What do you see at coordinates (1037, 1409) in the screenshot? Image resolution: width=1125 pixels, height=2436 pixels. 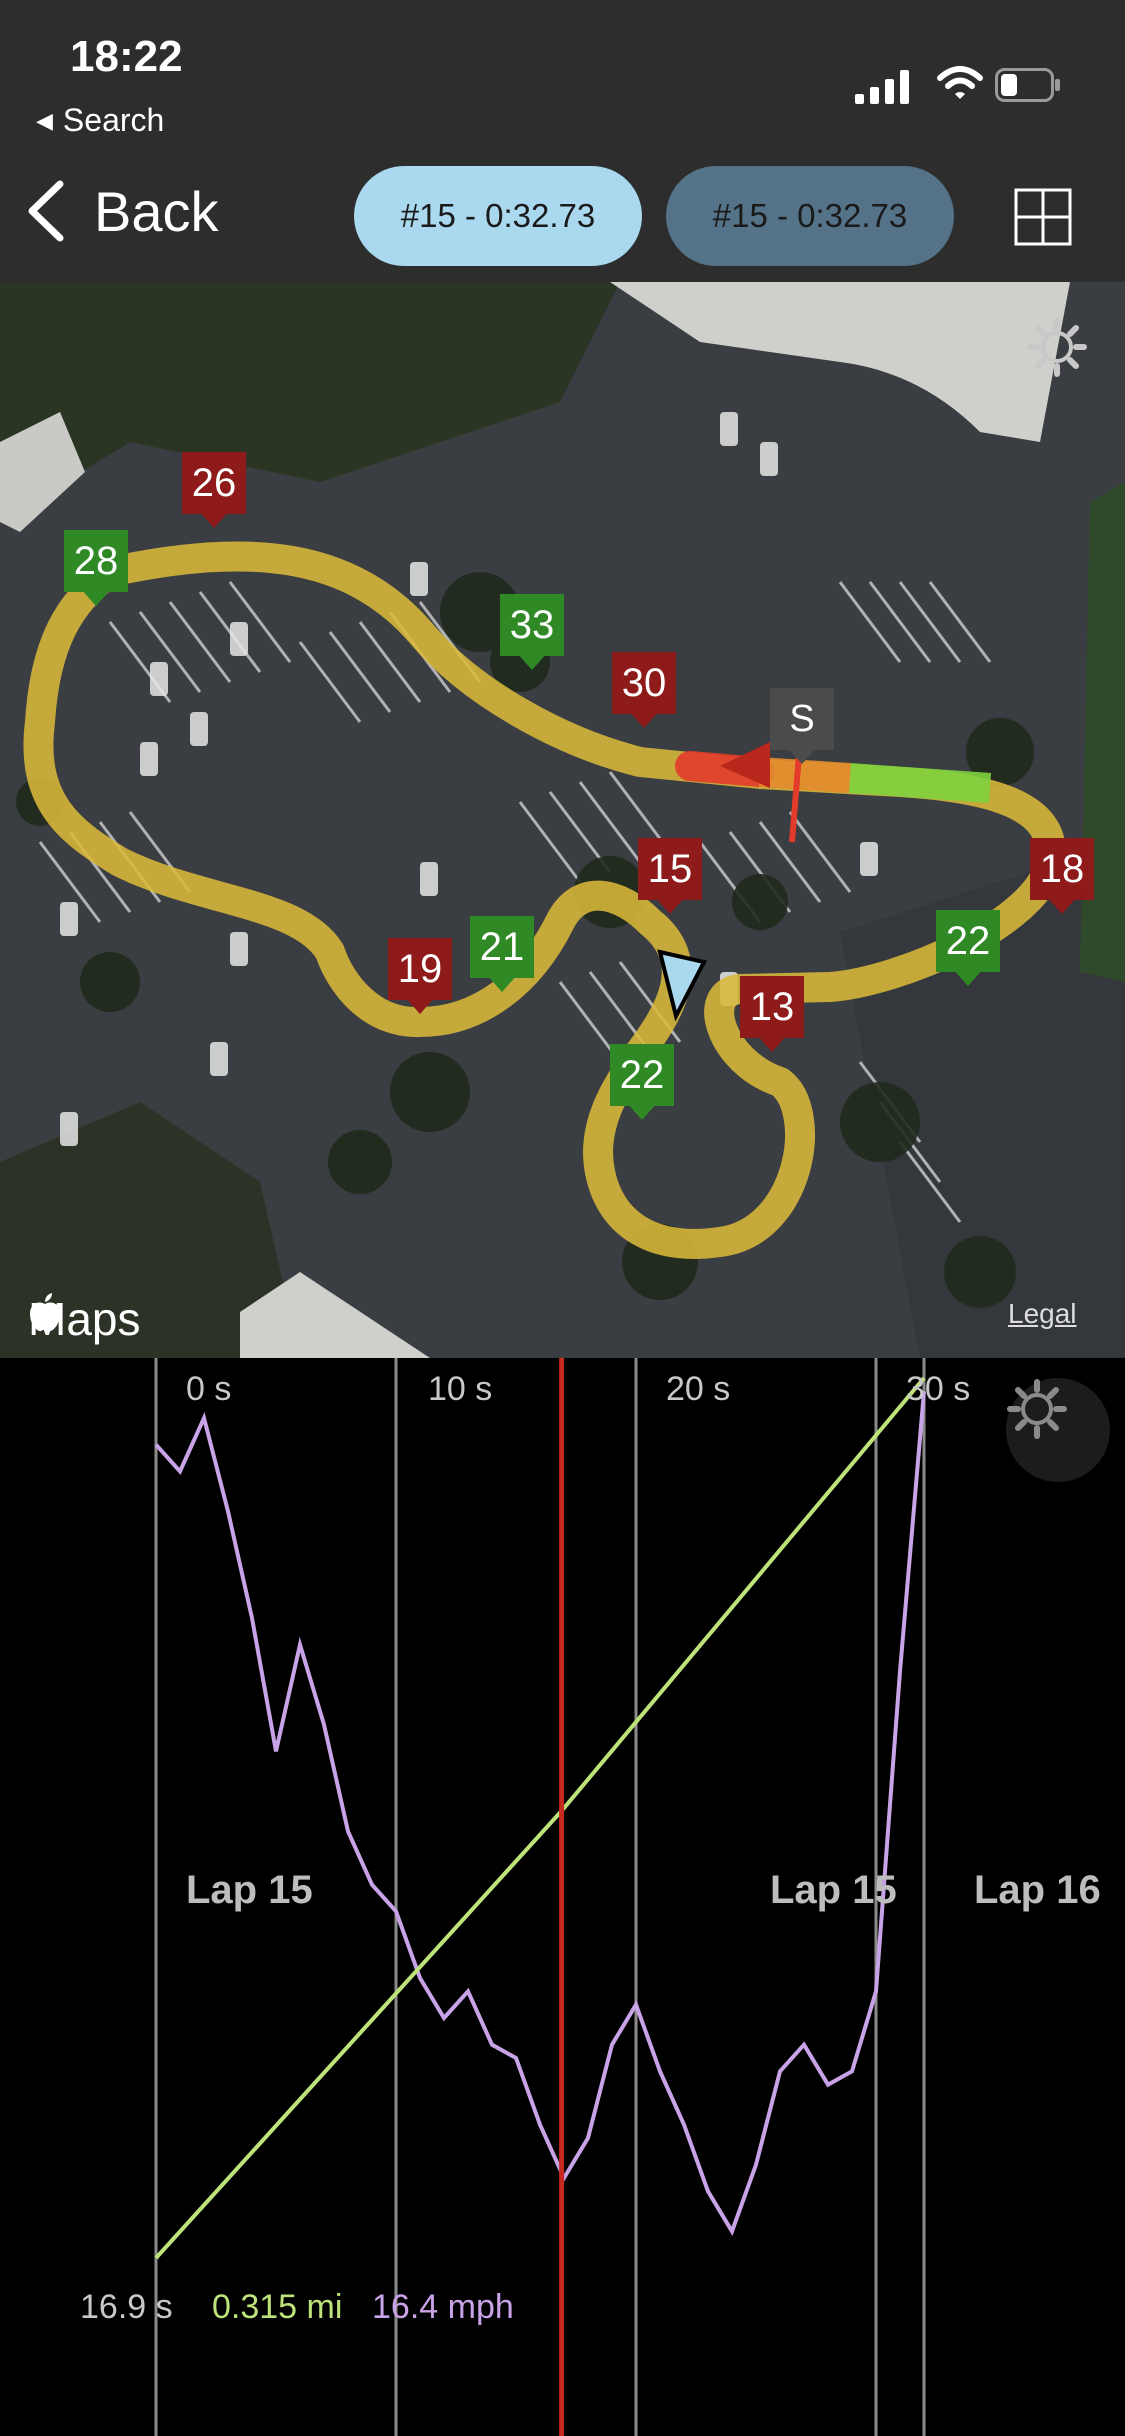 I see `gear-icon` at bounding box center [1037, 1409].